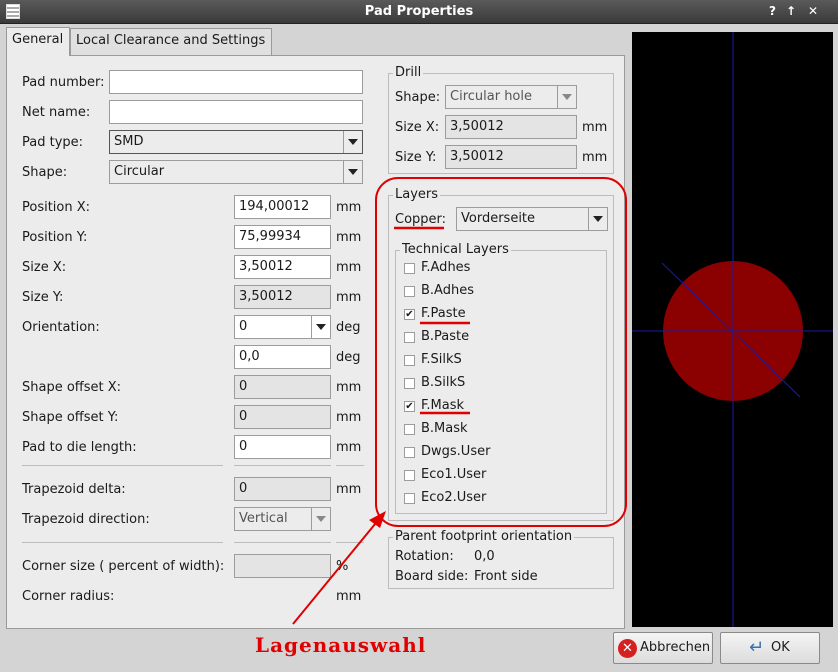 The image size is (838, 672). What do you see at coordinates (44, 267) in the screenshot?
I see `size-x-label: Size X:` at bounding box center [44, 267].